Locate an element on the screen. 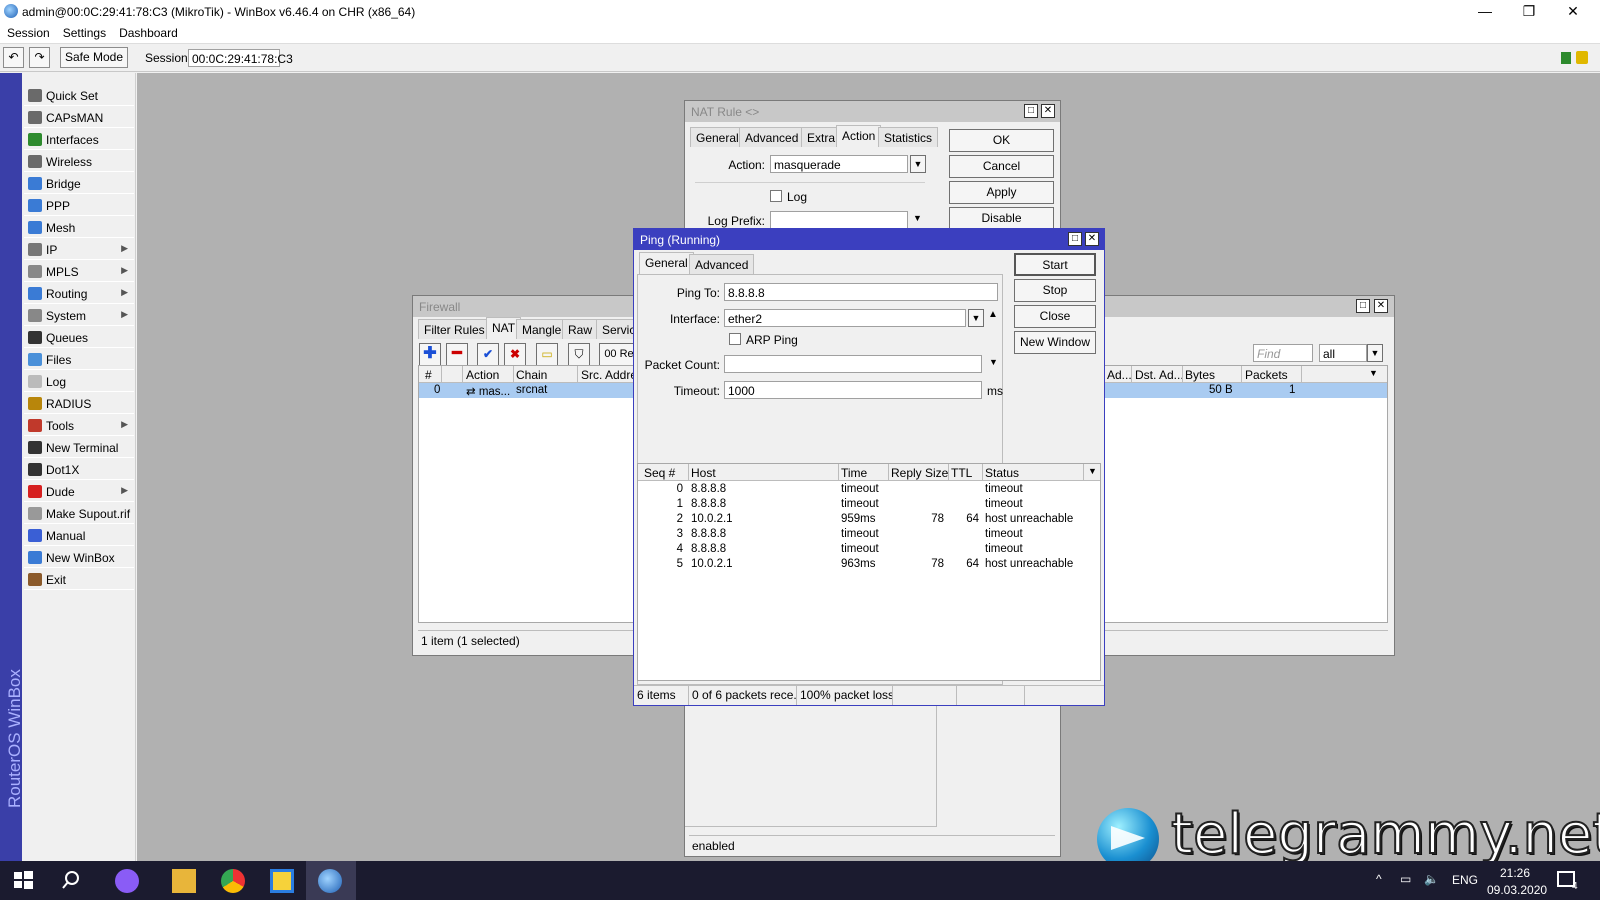 The width and height of the screenshot is (1600, 900). sidebar-item-exit: Exit is located at coordinates (79, 579).